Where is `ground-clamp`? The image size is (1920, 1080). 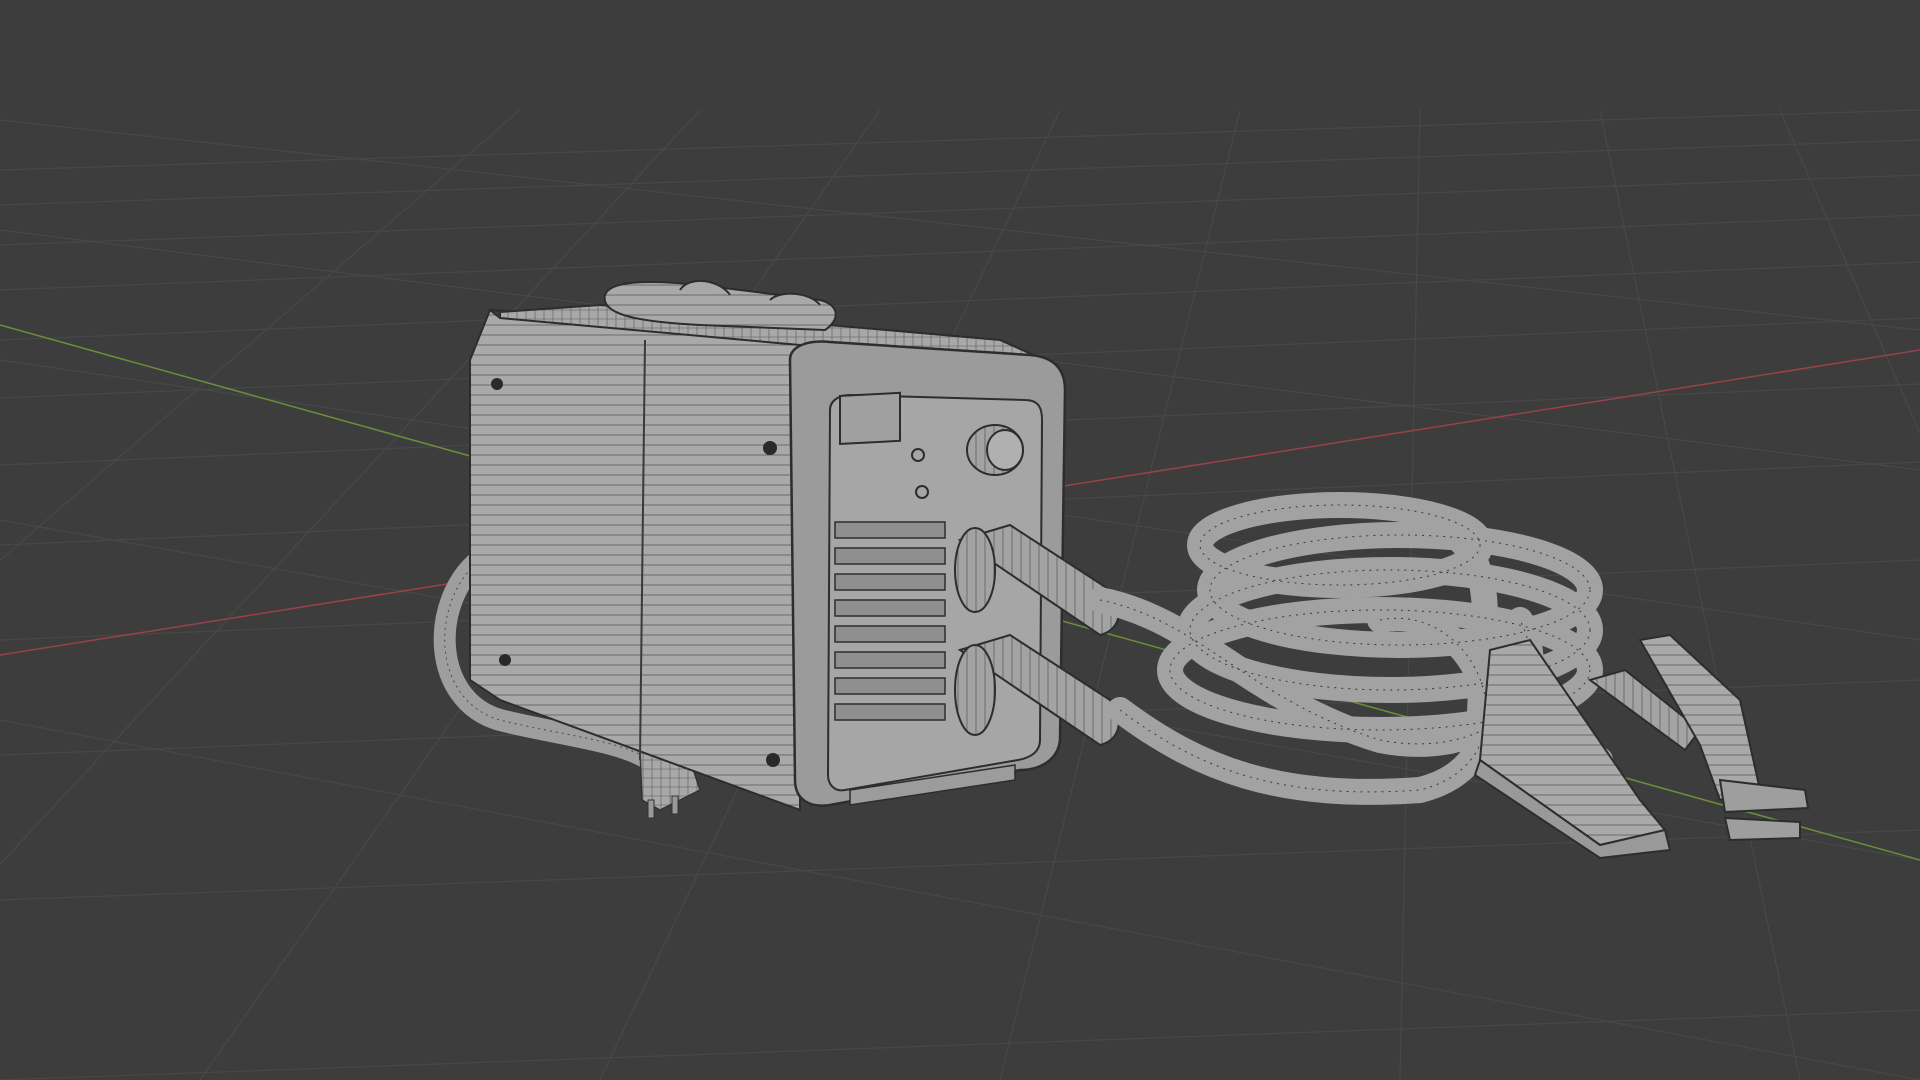 ground-clamp is located at coordinates (1572, 749).